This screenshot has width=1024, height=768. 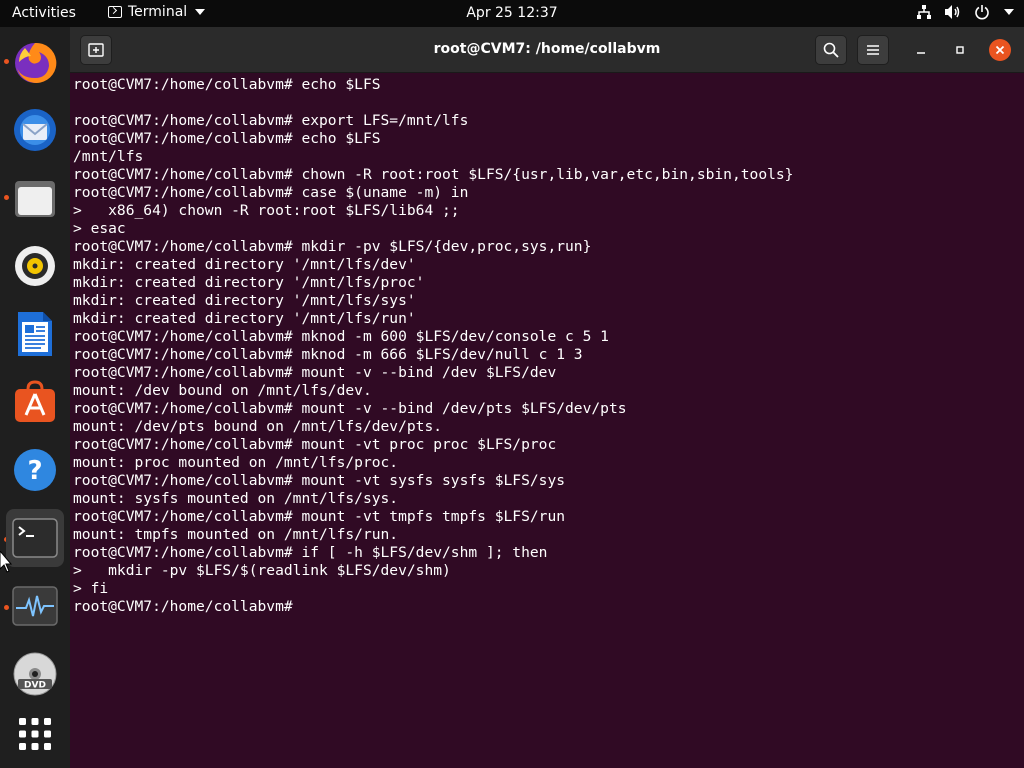 I want to click on hamburger-menu-icon, so click(x=873, y=50).